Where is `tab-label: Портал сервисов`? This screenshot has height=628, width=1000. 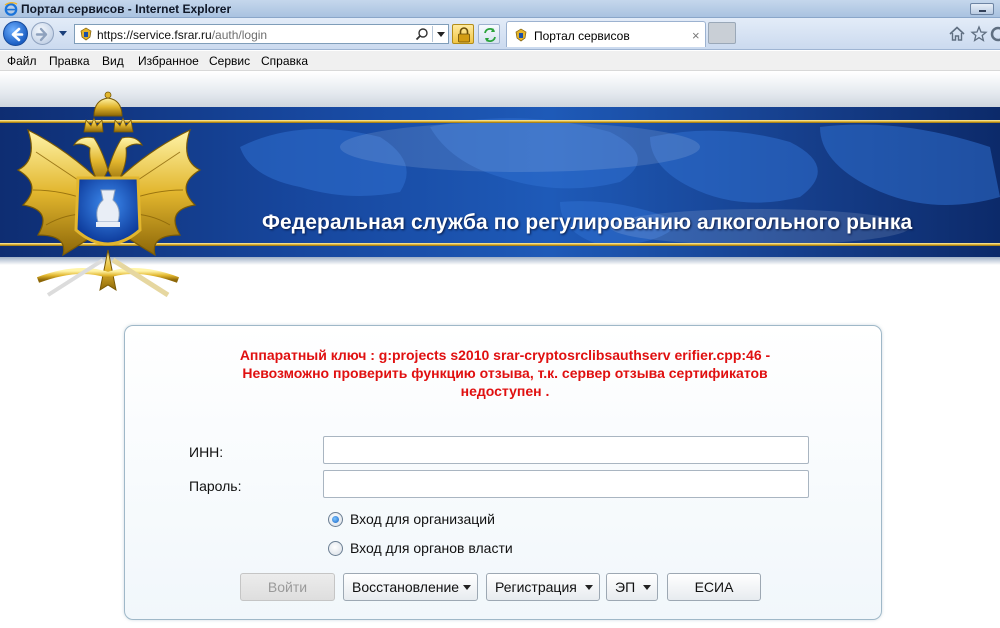 tab-label: Портал сервисов is located at coordinates (582, 36).